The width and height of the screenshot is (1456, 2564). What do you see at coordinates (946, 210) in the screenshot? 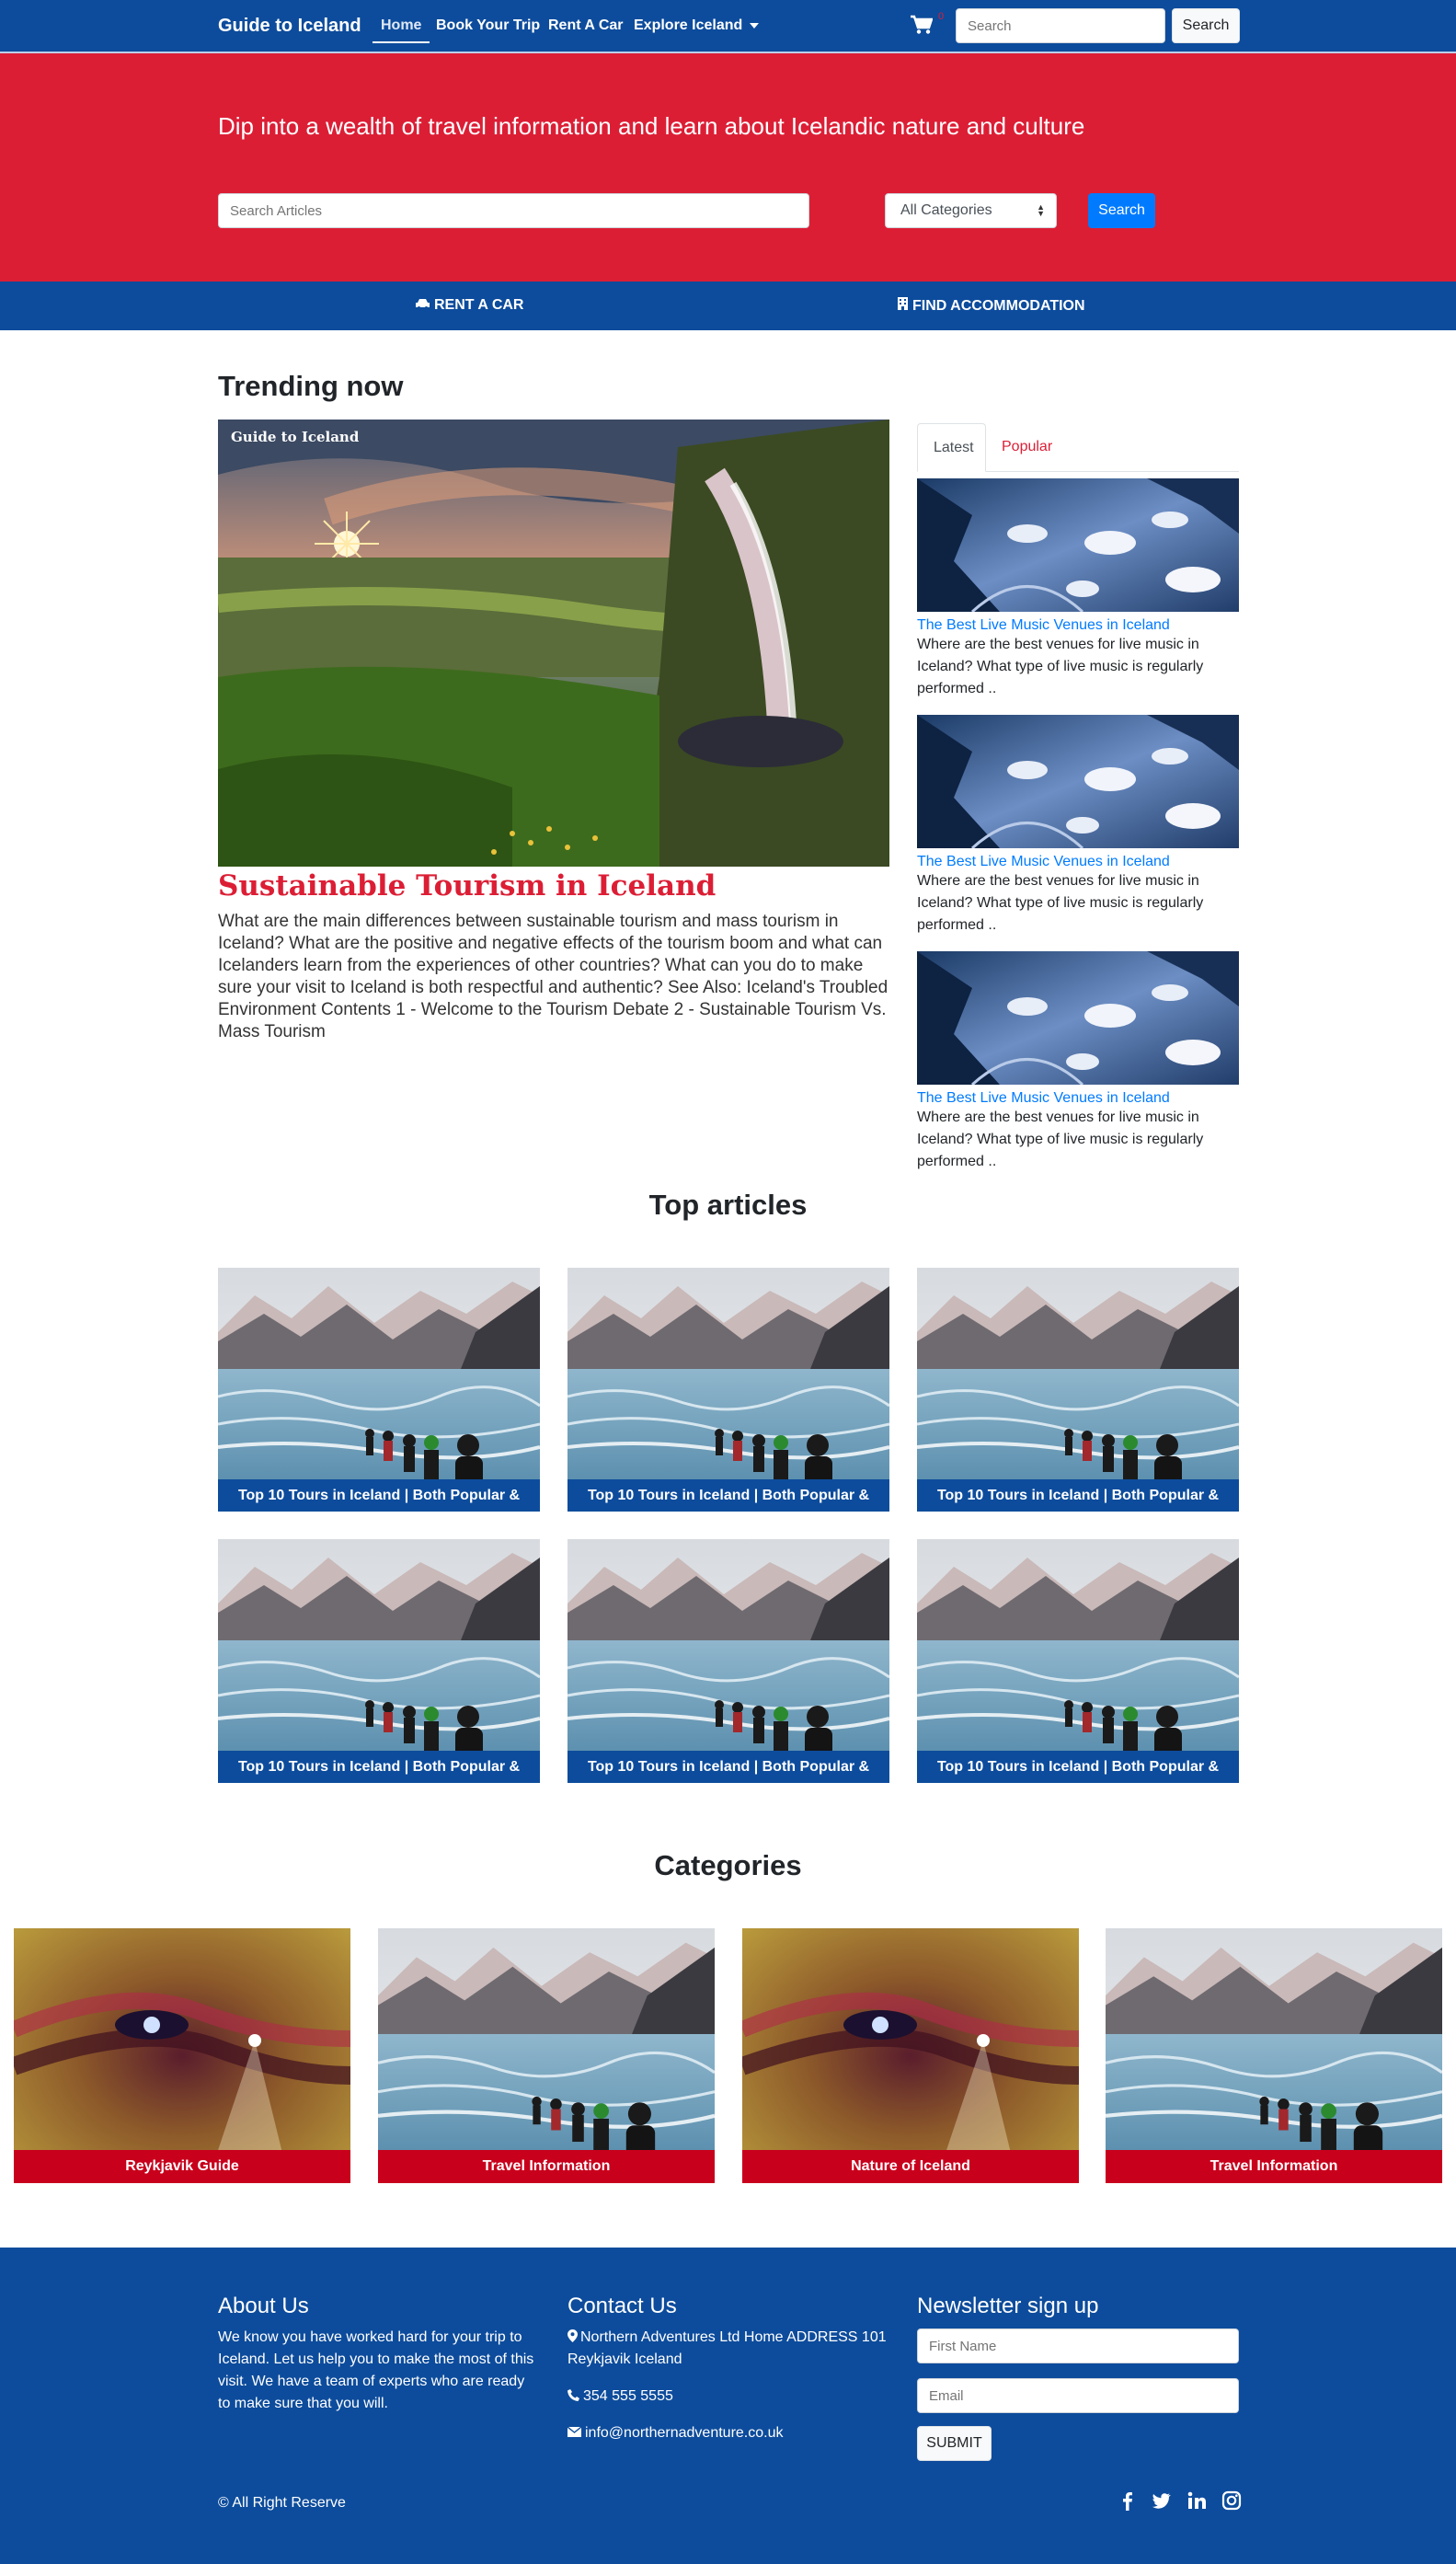
I see `category-select-value: All Categories` at bounding box center [946, 210].